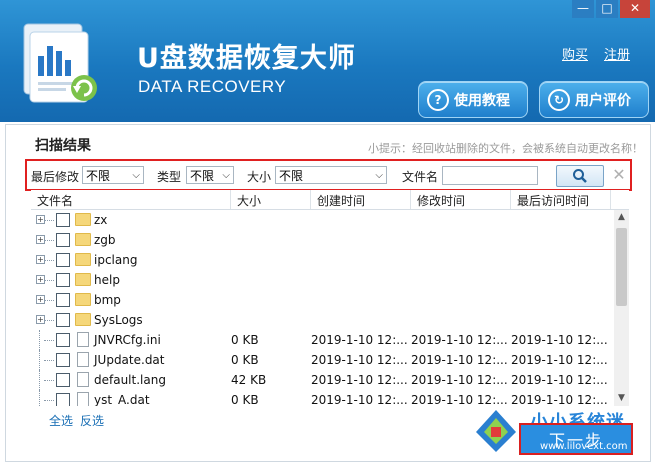  Describe the element at coordinates (621, 267) in the screenshot. I see `scroll-thumb` at that location.